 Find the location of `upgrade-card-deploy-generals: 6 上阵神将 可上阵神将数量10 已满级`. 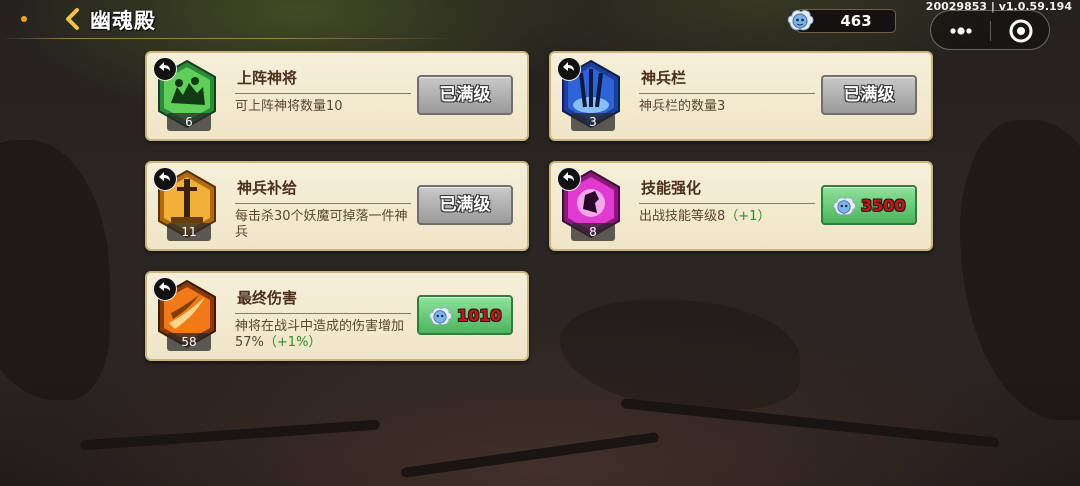

upgrade-card-deploy-generals: 6 上阵神将 可上阵神将数量10 已满级 is located at coordinates (337, 96).